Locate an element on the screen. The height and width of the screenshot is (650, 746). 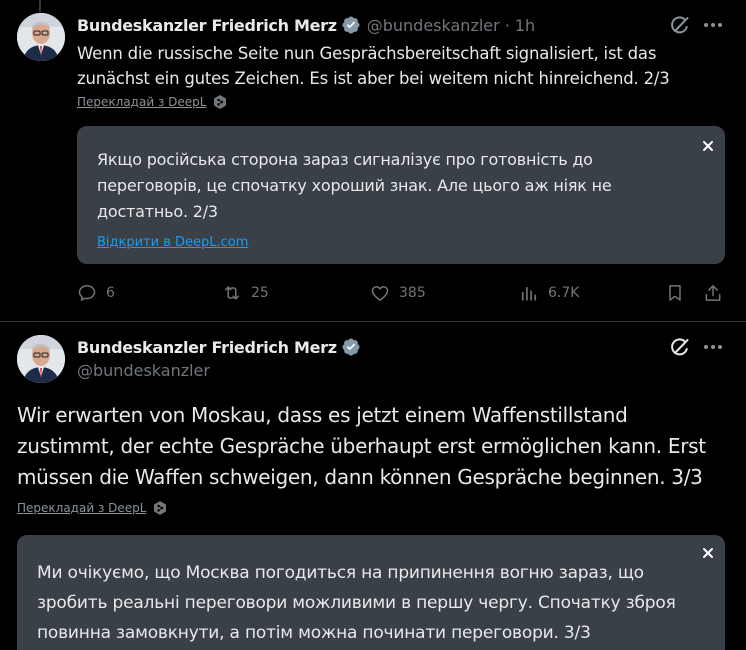
reply-count: 6 is located at coordinates (110, 293).